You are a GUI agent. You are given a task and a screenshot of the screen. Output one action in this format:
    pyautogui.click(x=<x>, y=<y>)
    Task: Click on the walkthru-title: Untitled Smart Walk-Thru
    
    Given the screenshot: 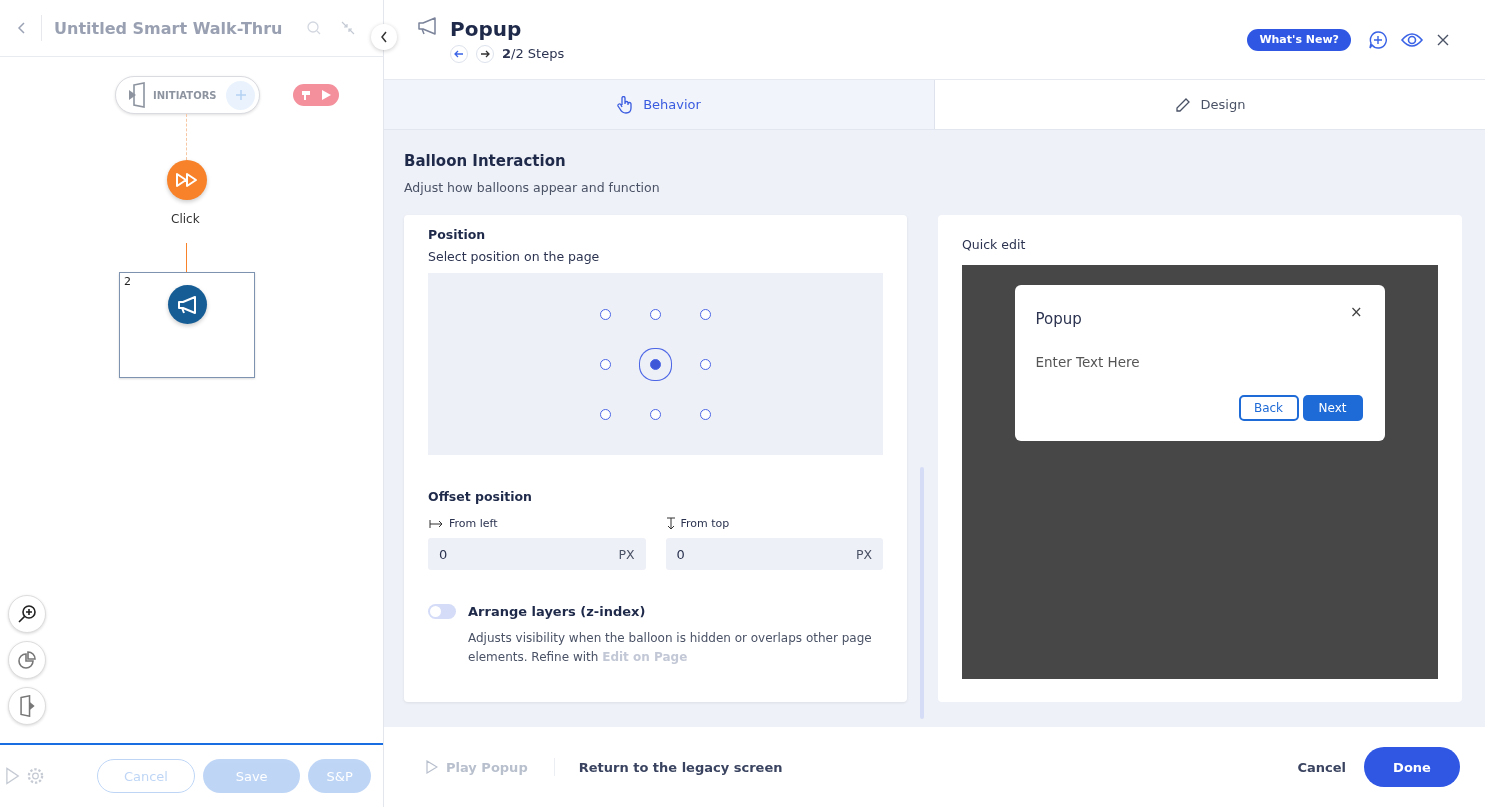 What is the action you would take?
    pyautogui.click(x=169, y=28)
    